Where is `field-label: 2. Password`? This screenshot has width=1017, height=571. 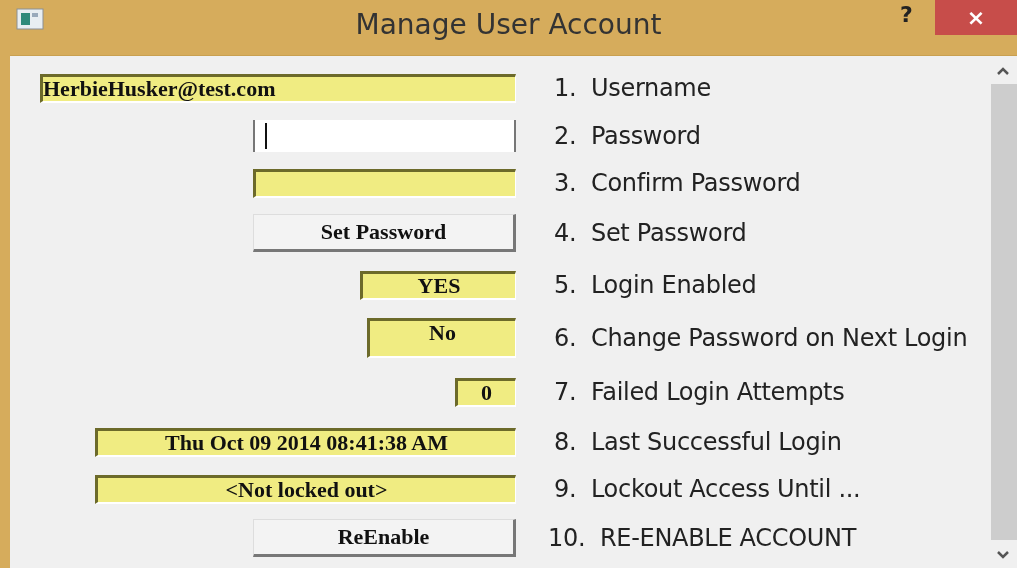 field-label: 2. Password is located at coordinates (627, 136).